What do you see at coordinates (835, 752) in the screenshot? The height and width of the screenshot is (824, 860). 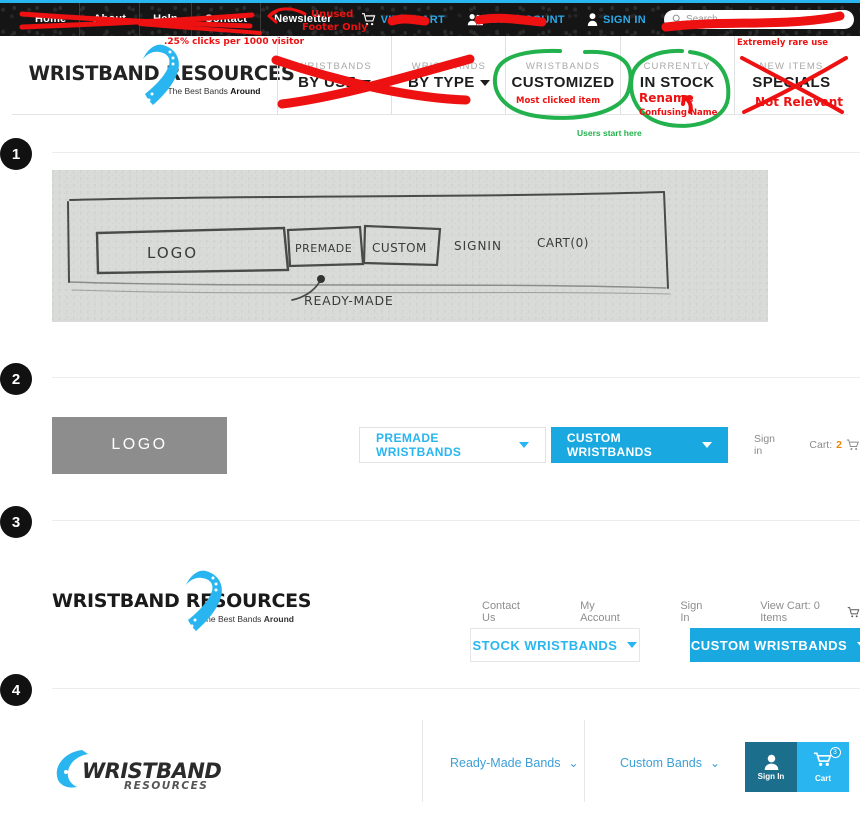 I see `concept4-cart-badge: 3` at bounding box center [835, 752].